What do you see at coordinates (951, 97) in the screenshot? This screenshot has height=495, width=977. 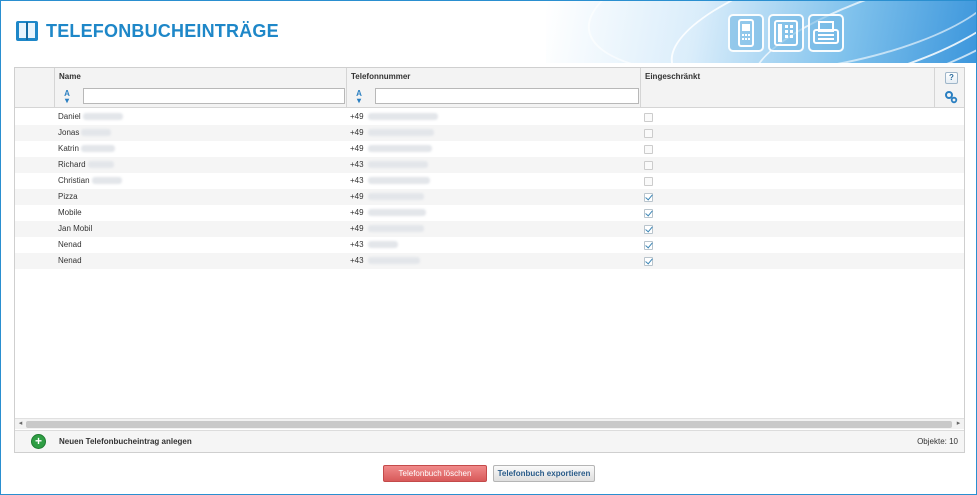 I see `settings-gear-icon` at bounding box center [951, 97].